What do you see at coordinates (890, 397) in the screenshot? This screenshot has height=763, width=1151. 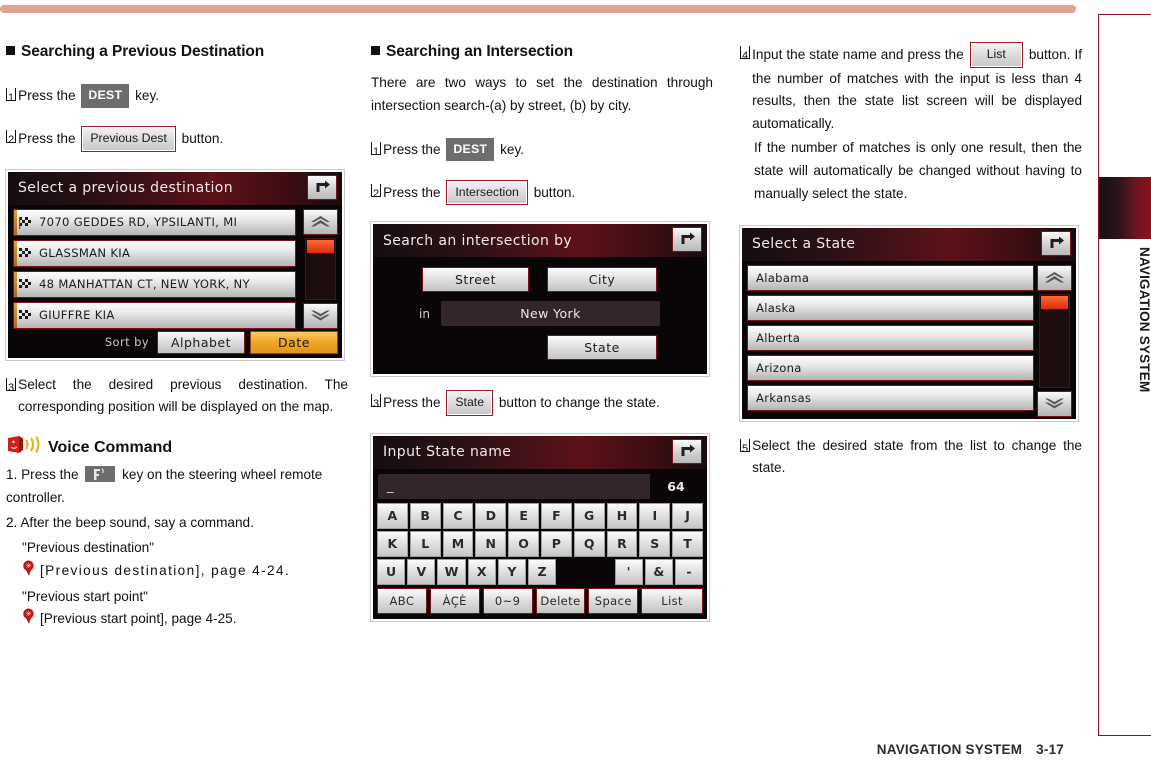 I see `list-item: Arkansas` at bounding box center [890, 397].